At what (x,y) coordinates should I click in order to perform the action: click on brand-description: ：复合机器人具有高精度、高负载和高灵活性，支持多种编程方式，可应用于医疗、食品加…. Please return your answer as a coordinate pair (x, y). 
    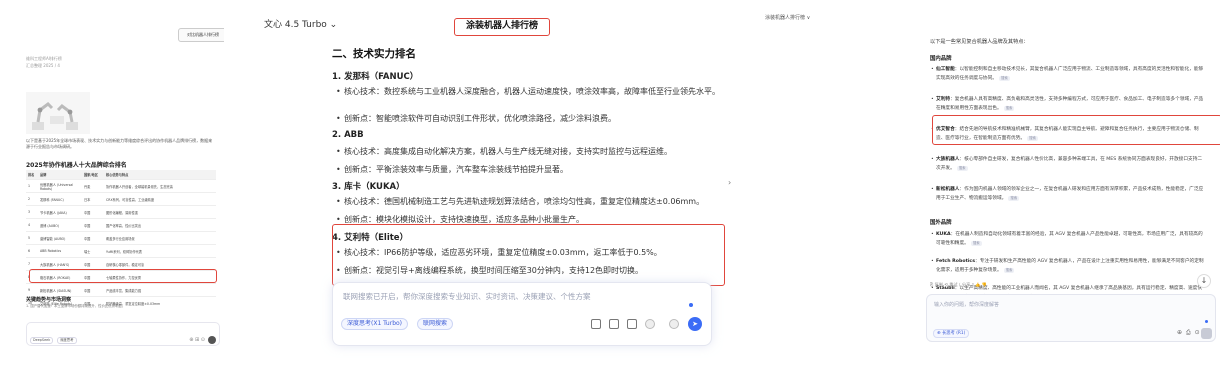
    Looking at the image, I should click on (1070, 104).